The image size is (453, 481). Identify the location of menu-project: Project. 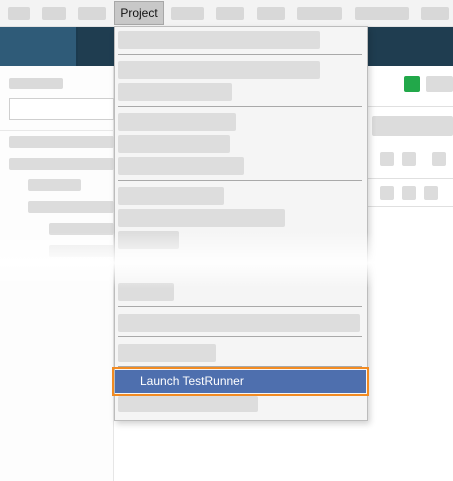
(139, 13).